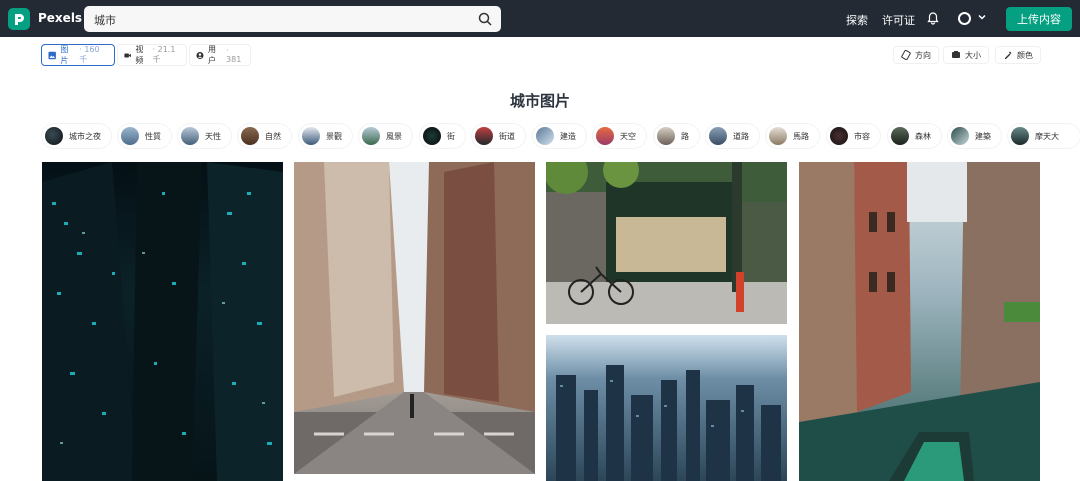  I want to click on orientation-filter: 方向, so click(916, 55).